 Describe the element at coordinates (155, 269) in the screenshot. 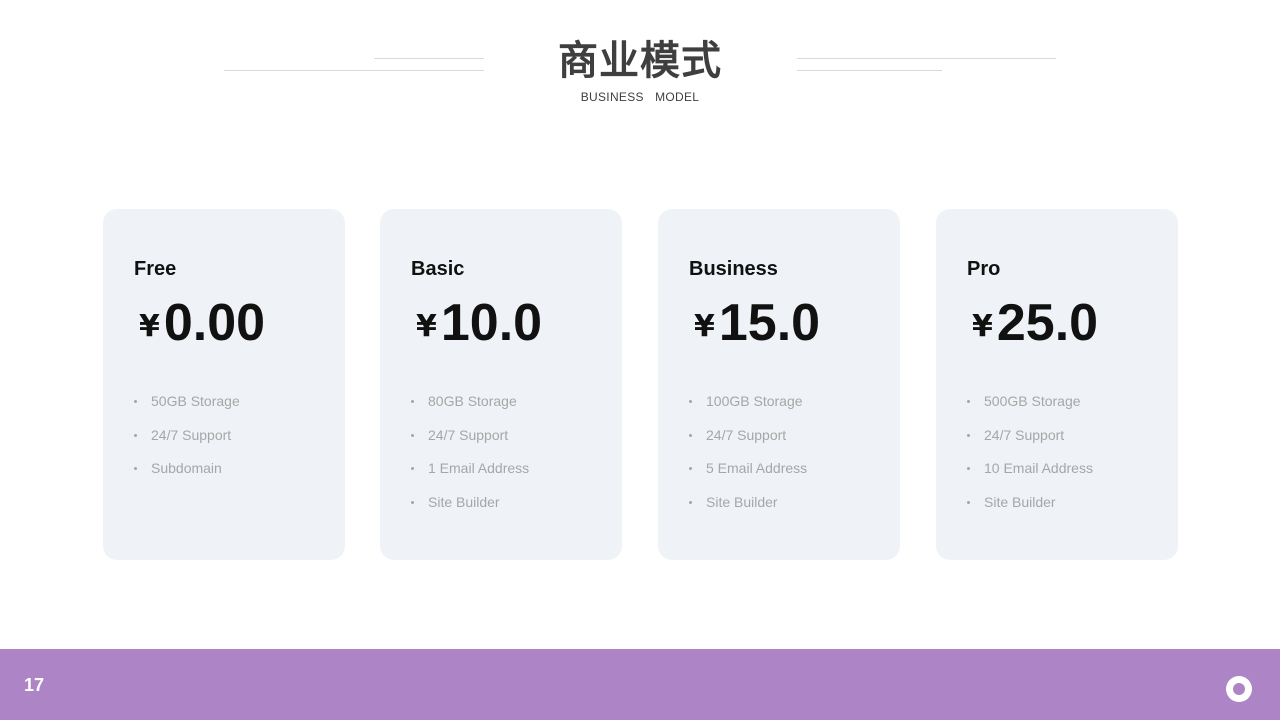

I see `plan-name: Free` at that location.